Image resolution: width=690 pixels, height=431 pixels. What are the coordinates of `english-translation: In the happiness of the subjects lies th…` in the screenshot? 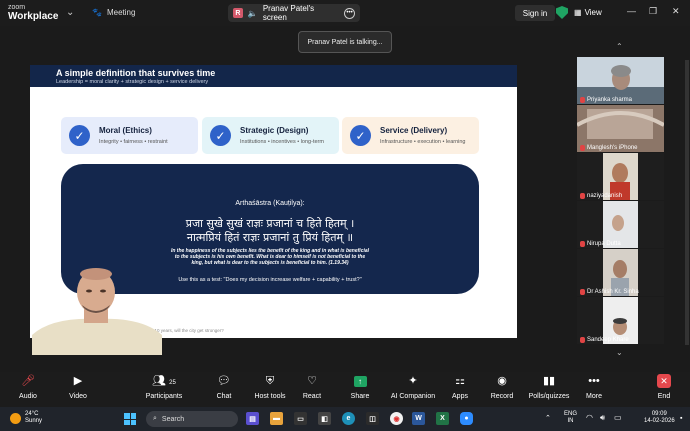 It's located at (270, 257).